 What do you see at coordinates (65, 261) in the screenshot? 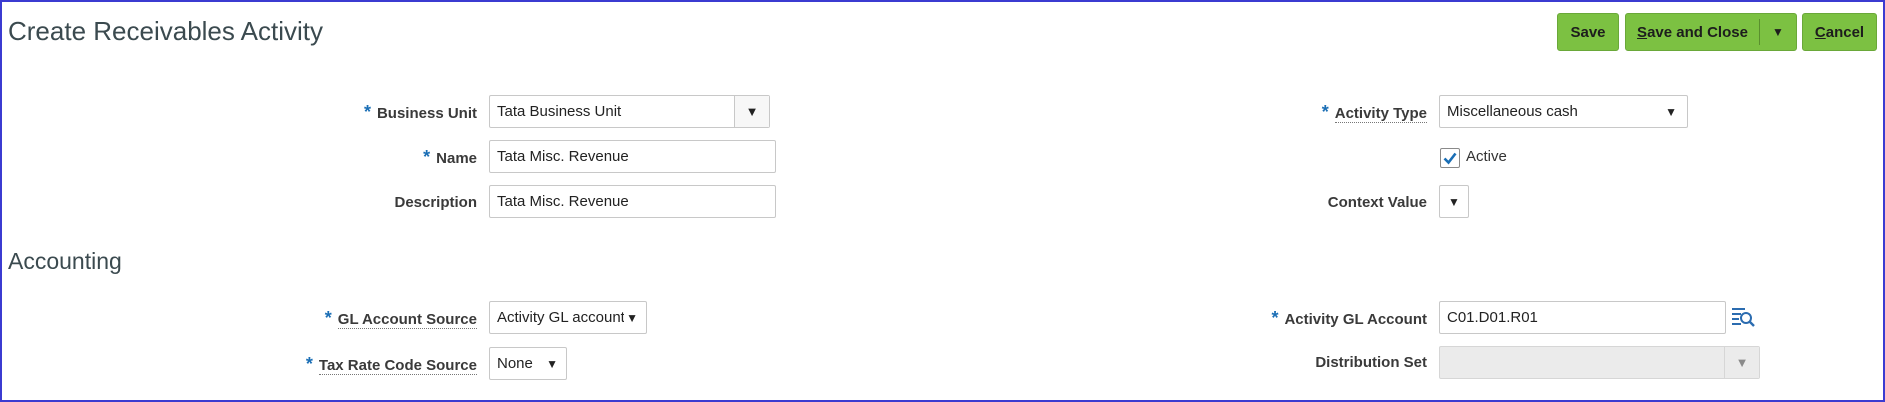
I see `accounting-section-title: Accounting` at bounding box center [65, 261].